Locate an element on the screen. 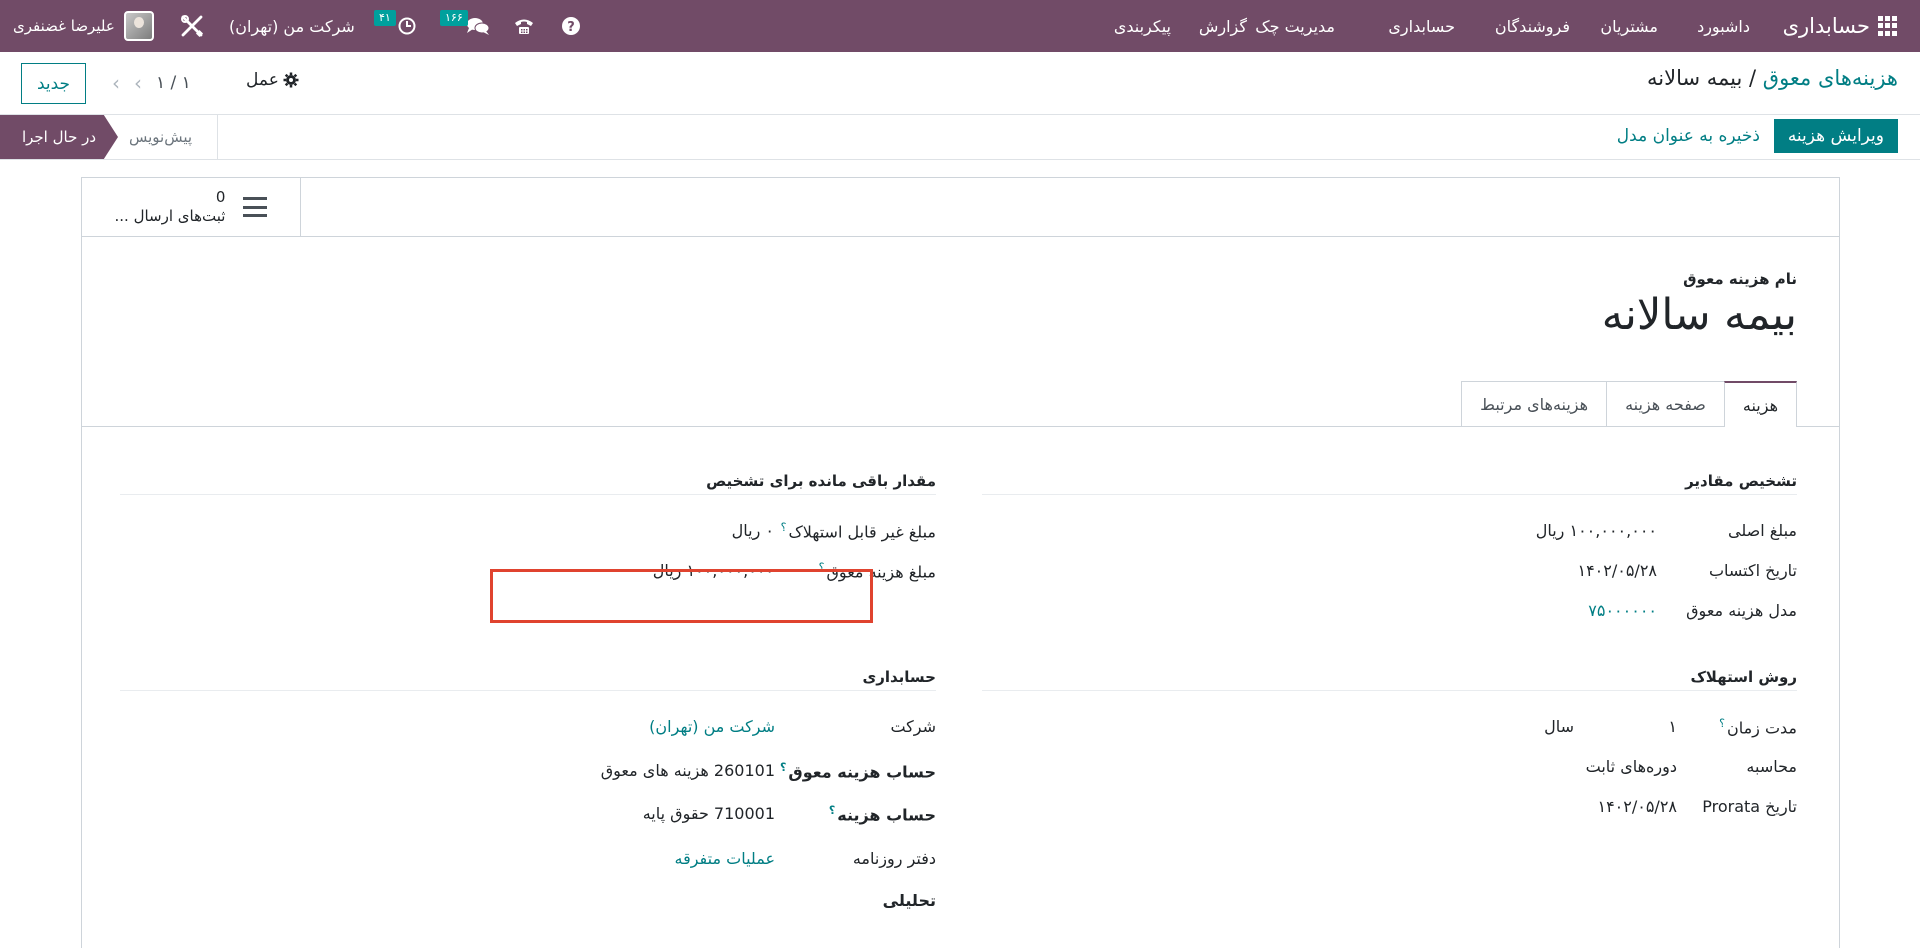 The image size is (1920, 948). menu-reports: گزارش is located at coordinates (1223, 26).